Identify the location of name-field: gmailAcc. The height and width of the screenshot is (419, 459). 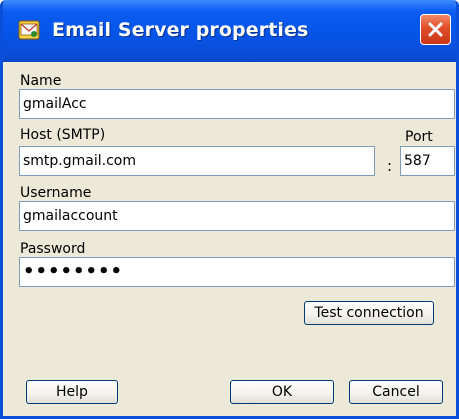
(237, 104).